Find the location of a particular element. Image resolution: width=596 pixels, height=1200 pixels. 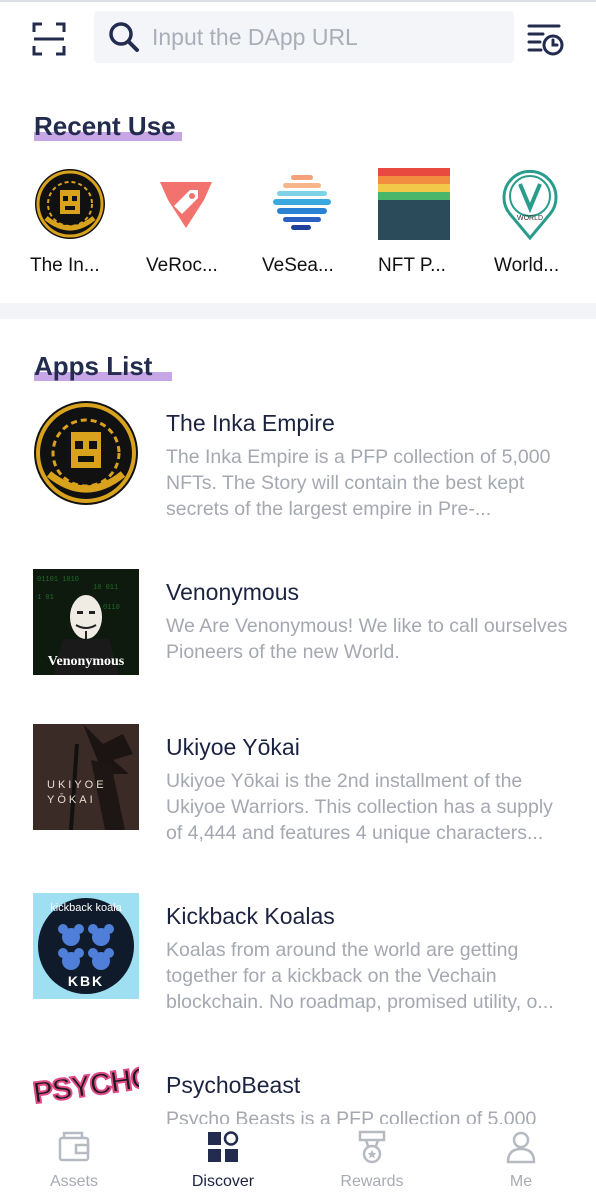

nav-discover: Discover is located at coordinates (223, 1162).